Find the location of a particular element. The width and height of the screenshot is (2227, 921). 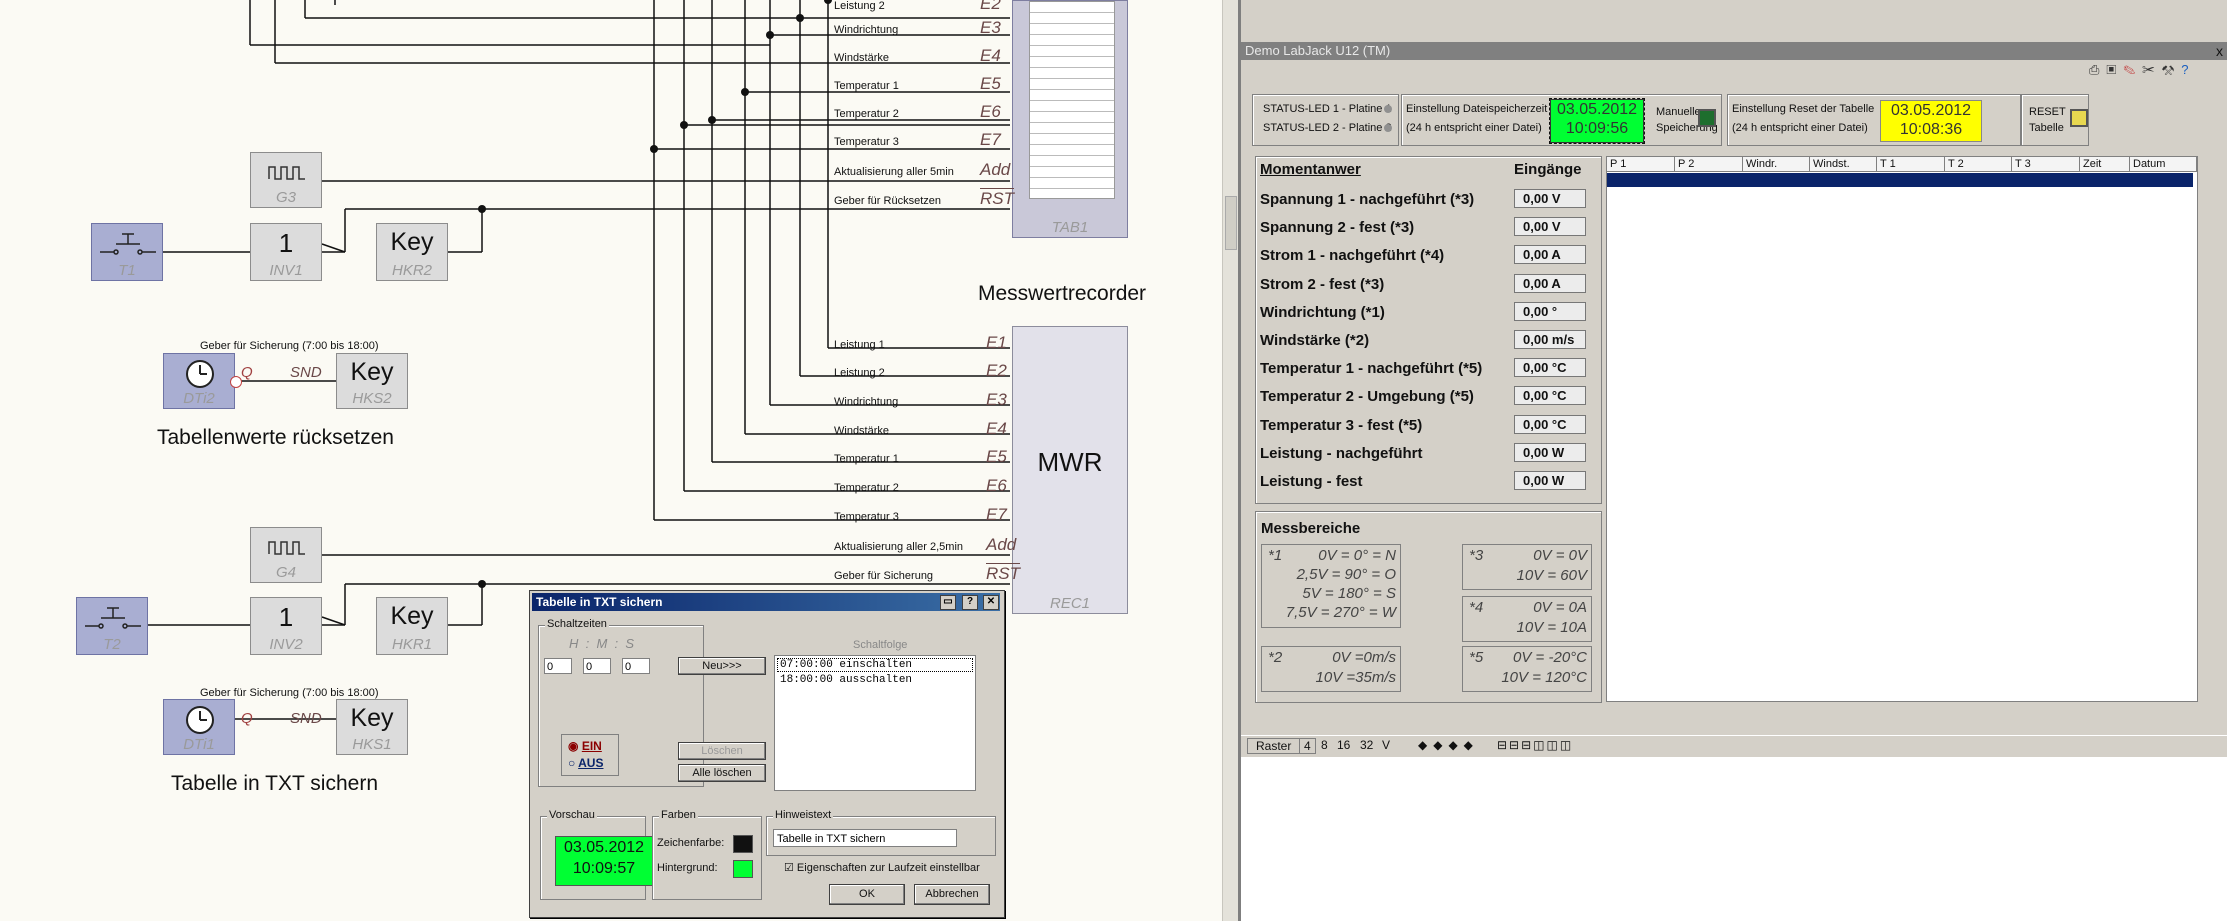

pin-label: E4 is located at coordinates (996, 428).